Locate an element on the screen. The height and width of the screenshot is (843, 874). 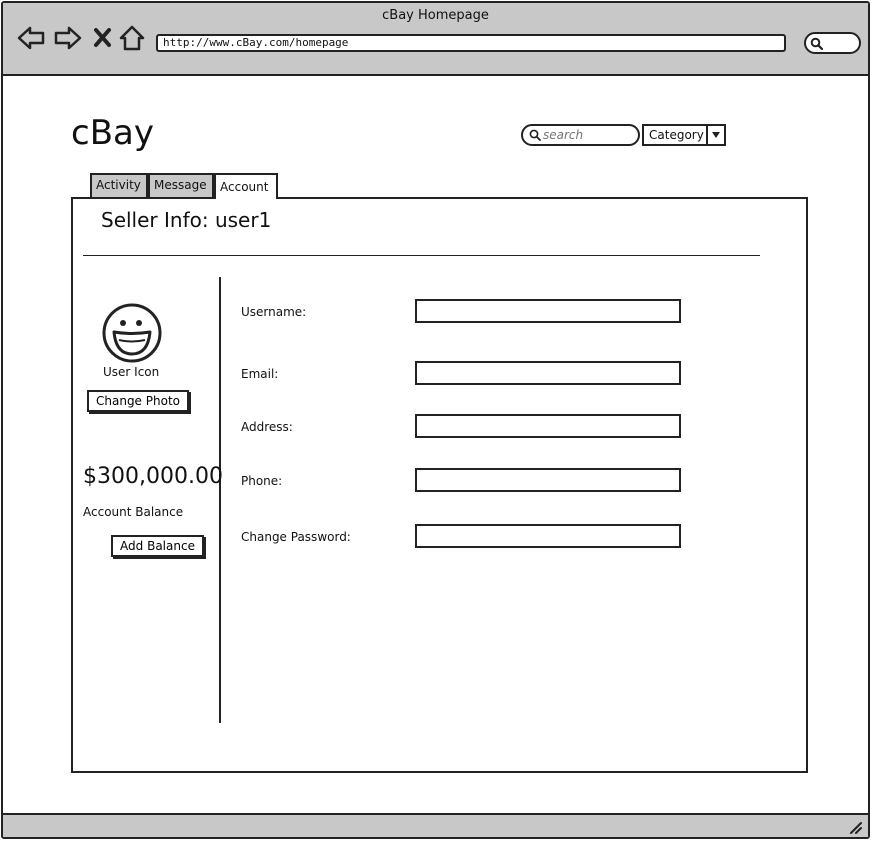
smiley-face-icon is located at coordinates (132, 333).